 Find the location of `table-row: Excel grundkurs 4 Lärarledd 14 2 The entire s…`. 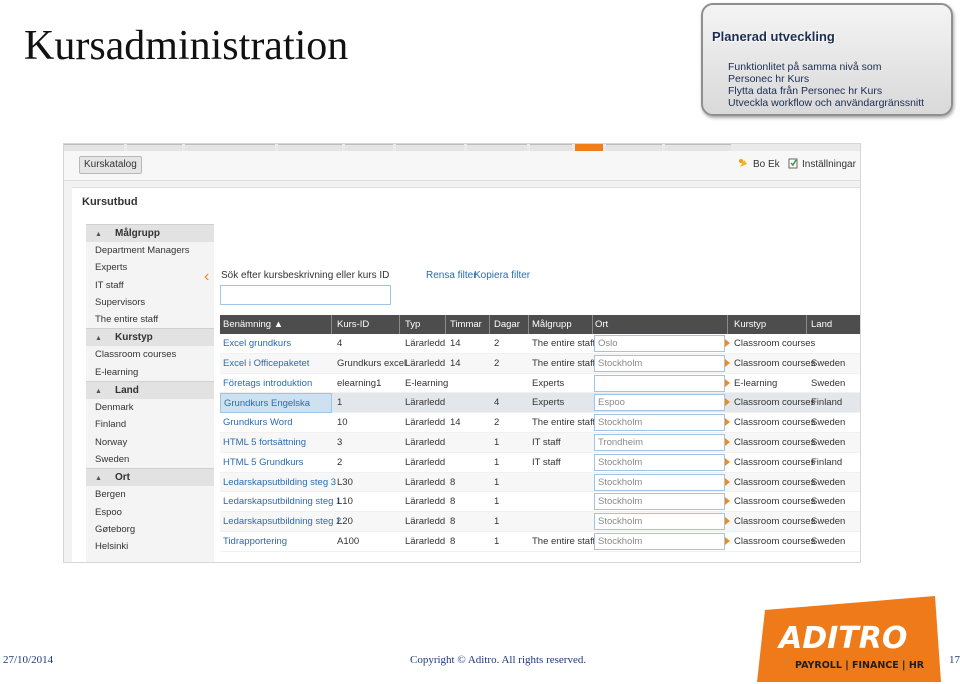

table-row: Excel grundkurs 4 Lärarledd 14 2 The entire s… is located at coordinates (540, 344).